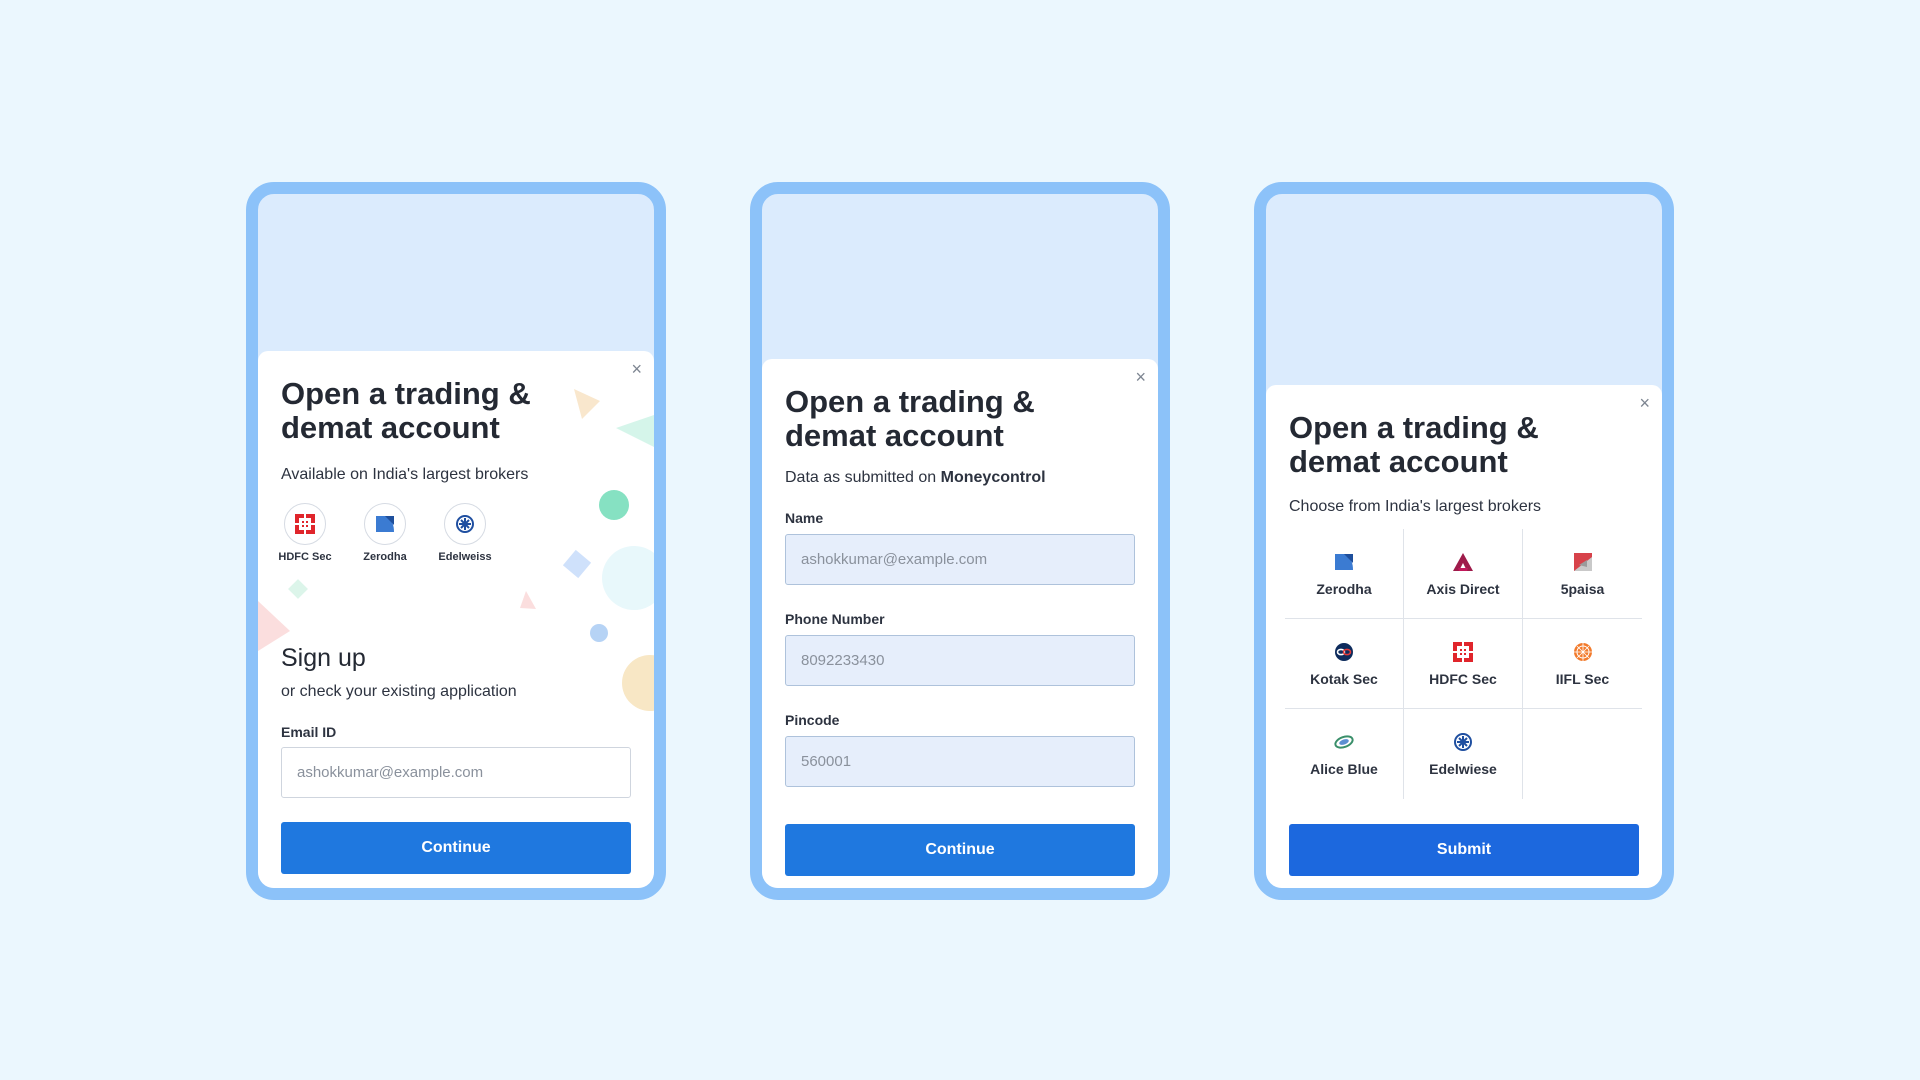 The height and width of the screenshot is (1080, 1920). I want to click on broker-name: Axis Direct, so click(1463, 588).